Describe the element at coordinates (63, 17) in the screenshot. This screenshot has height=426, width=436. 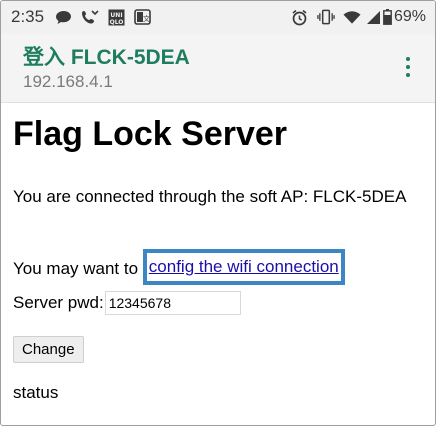
I see `chat-bubble-icon` at that location.